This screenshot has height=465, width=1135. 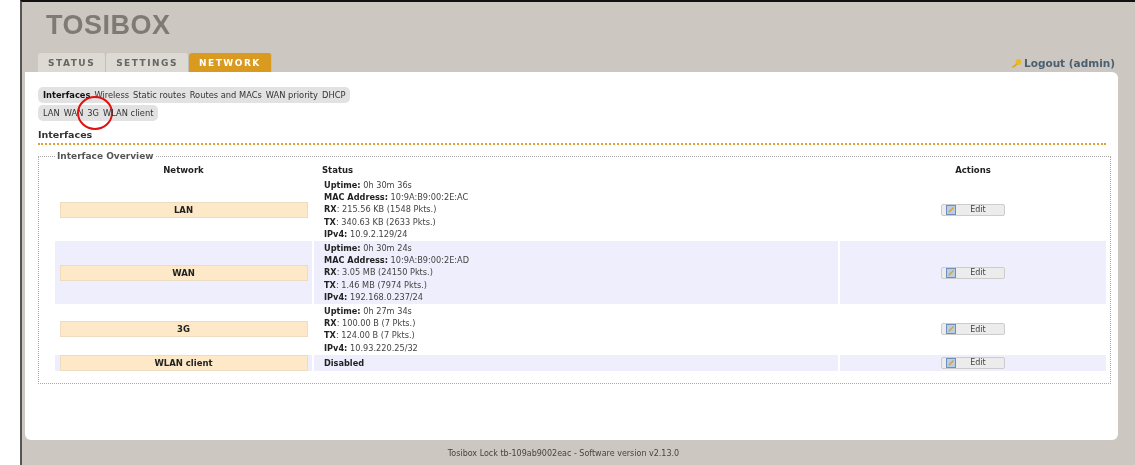 What do you see at coordinates (396, 197) in the screenshot?
I see `status-line: MAC Address: 10:9A:B9:00:2E:AC` at bounding box center [396, 197].